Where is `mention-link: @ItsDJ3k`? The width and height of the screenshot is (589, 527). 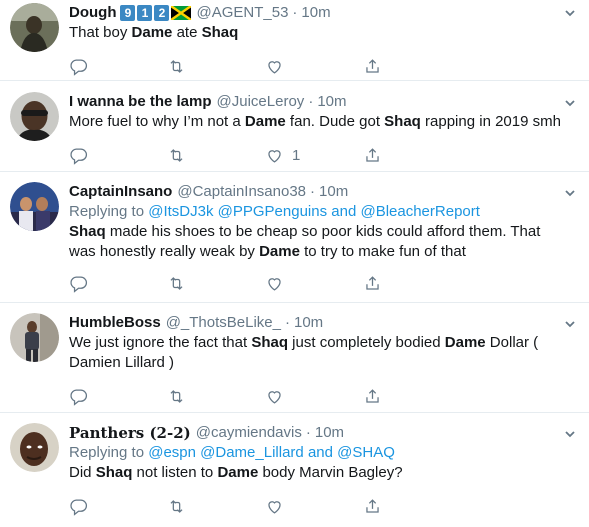 mention-link: @ItsDJ3k is located at coordinates (180, 211).